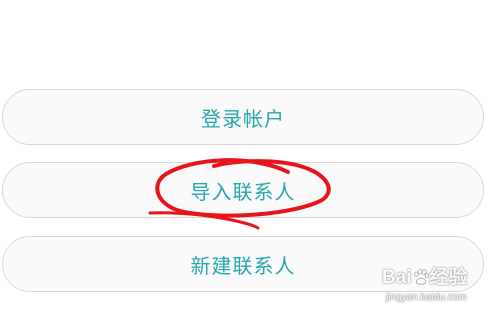  I want to click on watermark-url: jingyan.baidu.com, so click(426, 297).